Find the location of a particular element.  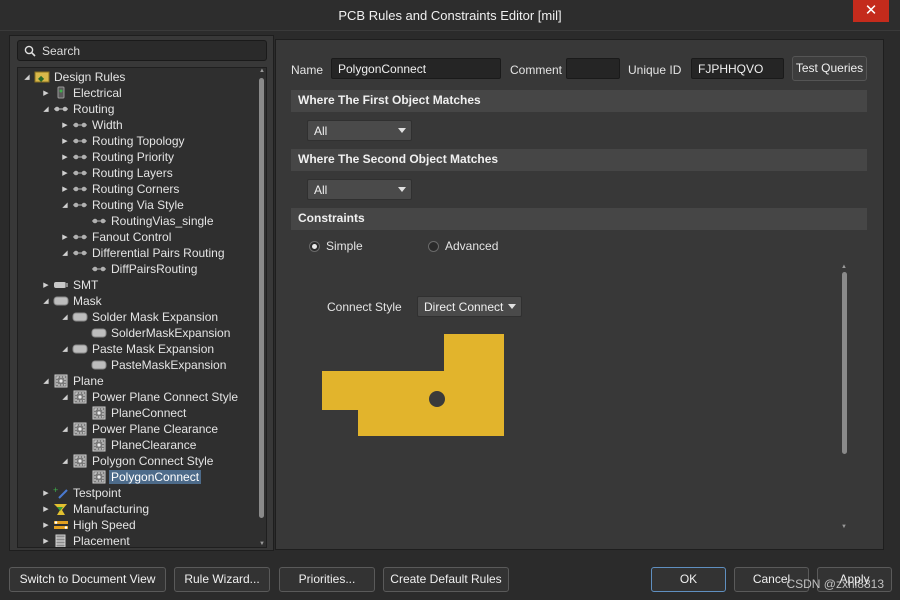

tree-item-high-speed: ▶ High Speed is located at coordinates (138, 525).